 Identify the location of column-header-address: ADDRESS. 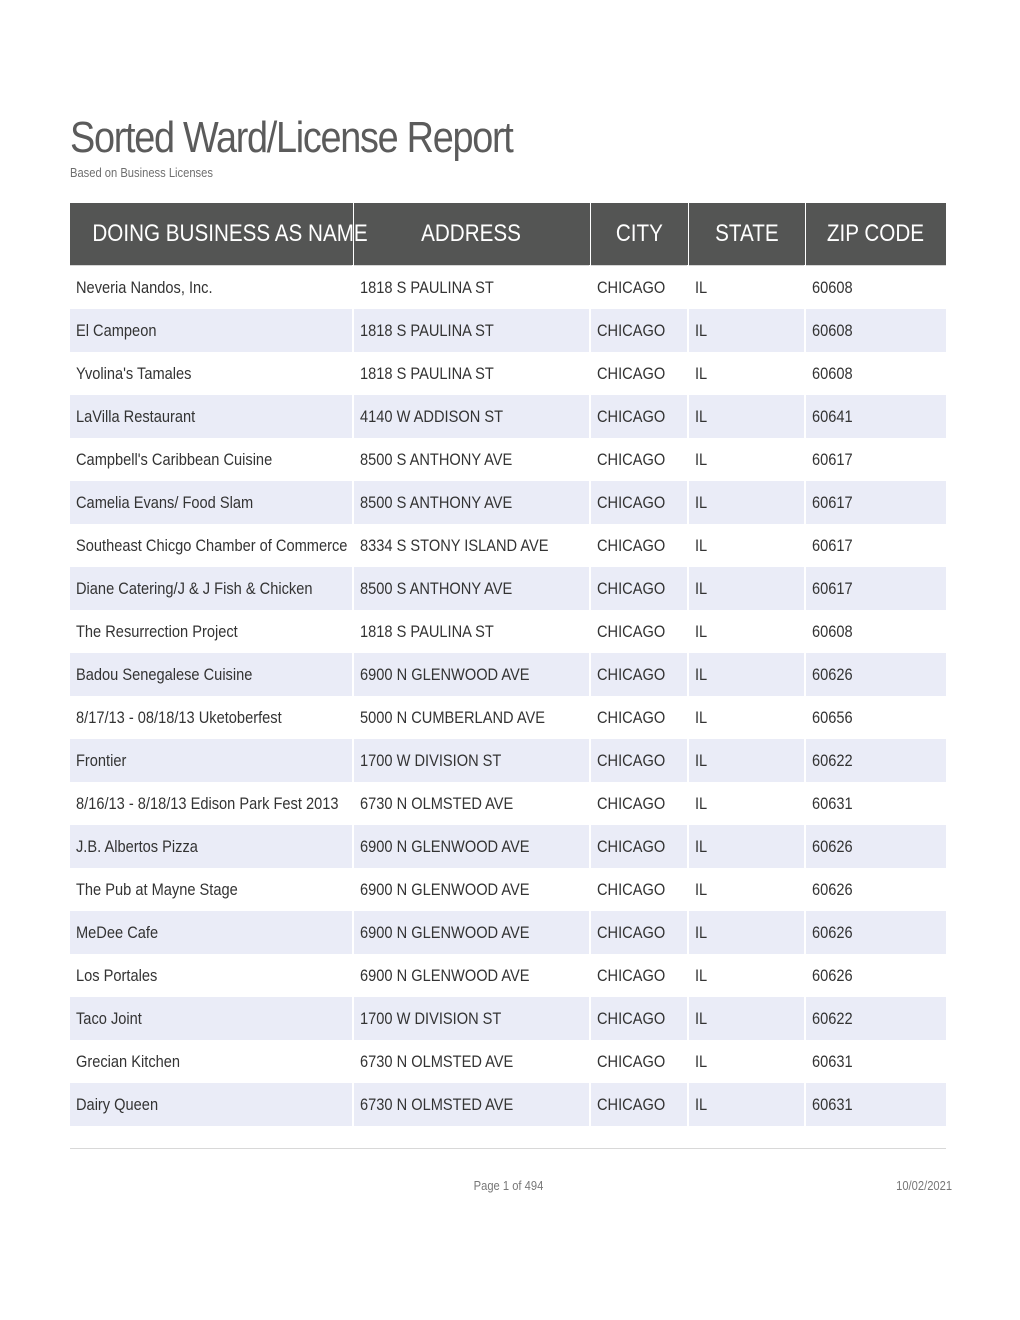
(471, 234).